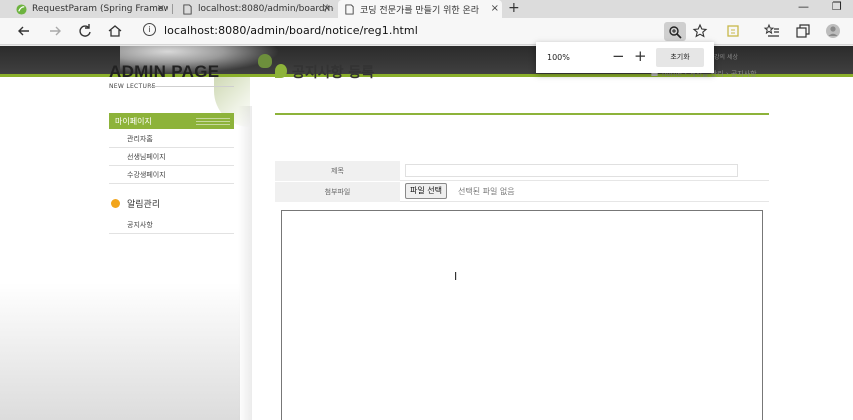 The width and height of the screenshot is (853, 420). Describe the element at coordinates (772, 31) in the screenshot. I see `favorites-list-icon` at that location.